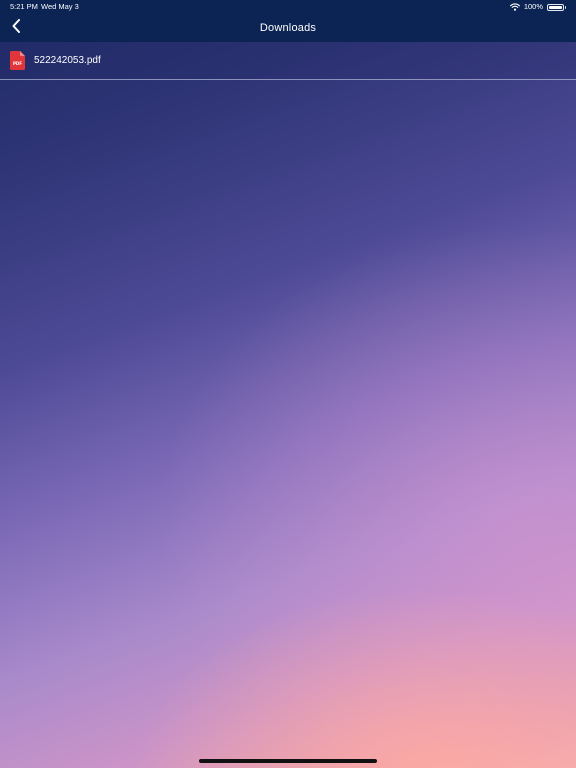  What do you see at coordinates (17, 60) in the screenshot?
I see `pdf-file-icon: PDF` at bounding box center [17, 60].